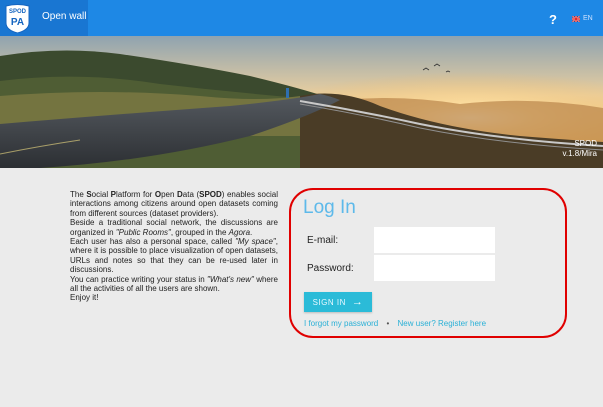 This screenshot has height=407, width=603. What do you see at coordinates (330, 268) in the screenshot?
I see `password-label: Password:` at bounding box center [330, 268].